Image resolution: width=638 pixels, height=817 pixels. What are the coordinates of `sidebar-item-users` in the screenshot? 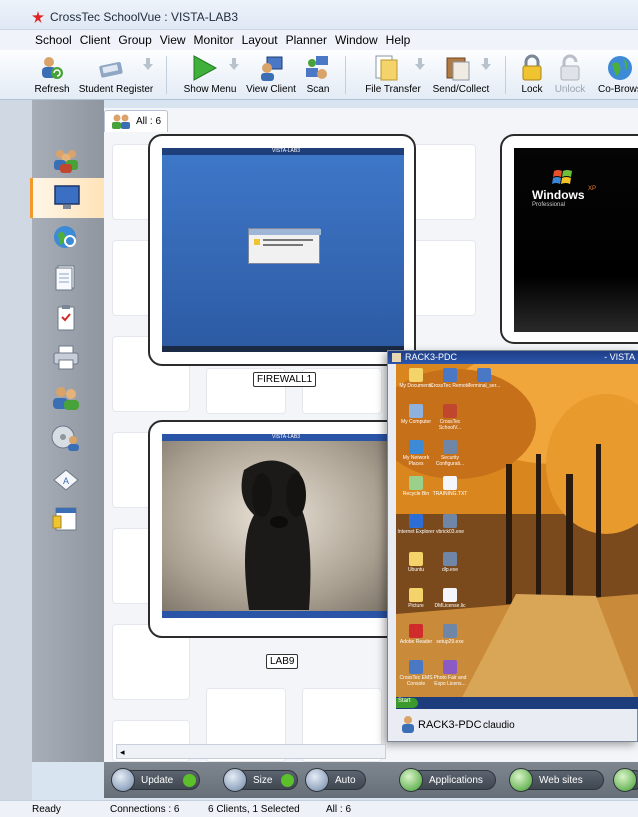 It's located at (68, 398).